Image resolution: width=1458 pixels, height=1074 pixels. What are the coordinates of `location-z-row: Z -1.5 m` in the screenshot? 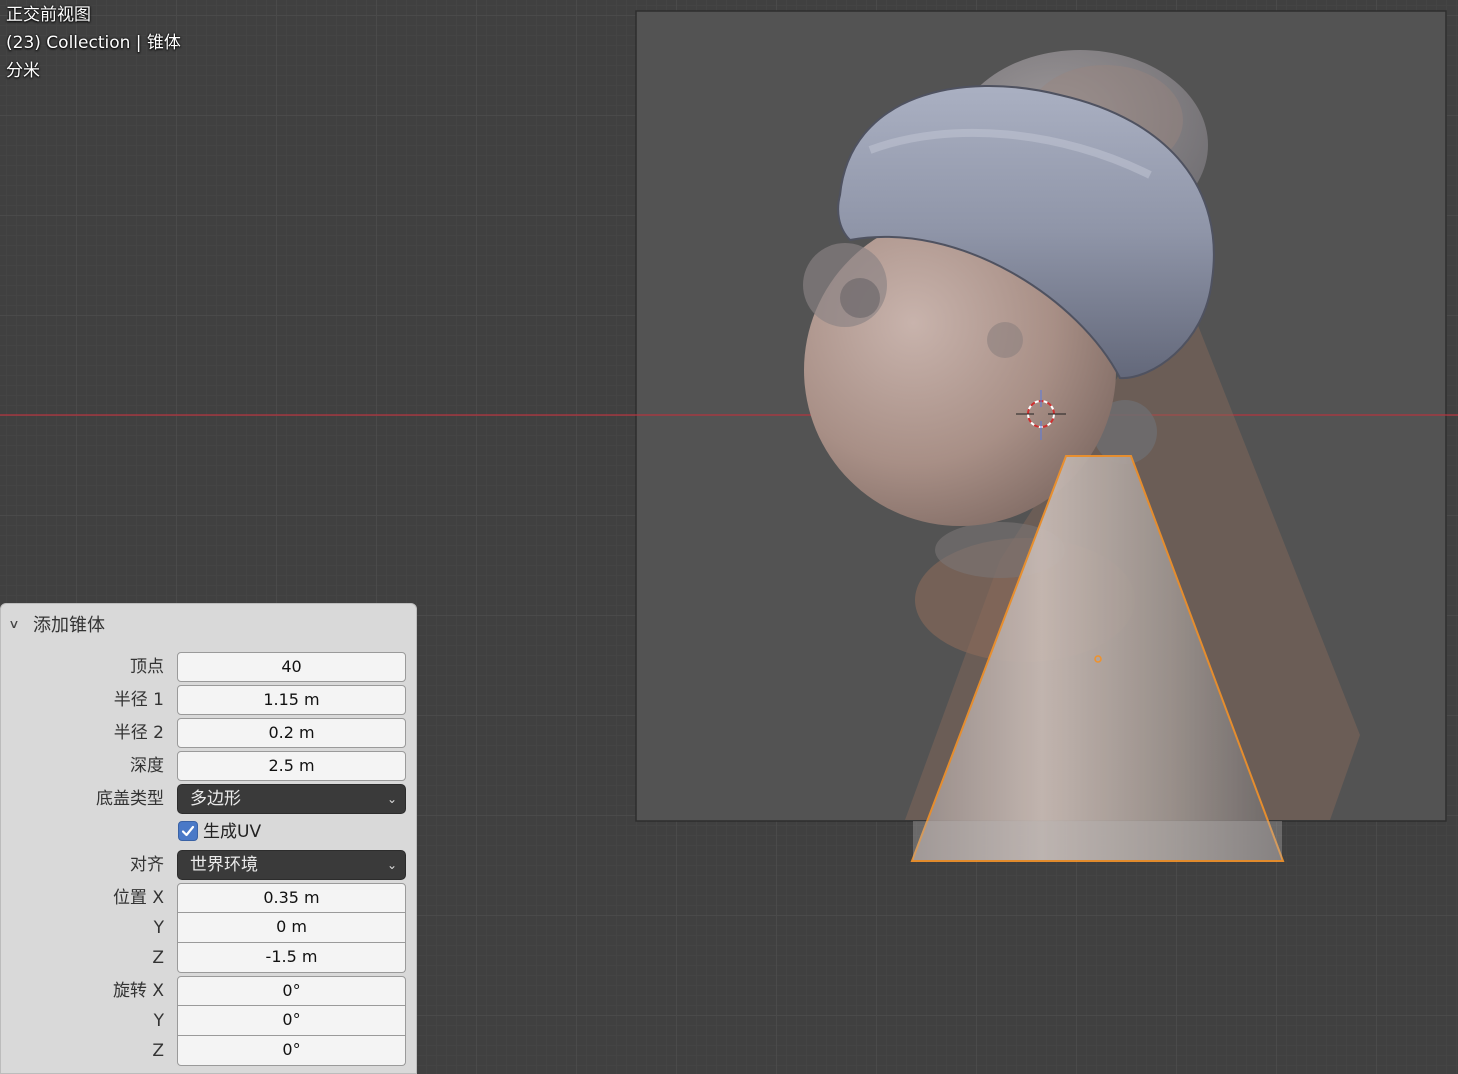 It's located at (209, 958).